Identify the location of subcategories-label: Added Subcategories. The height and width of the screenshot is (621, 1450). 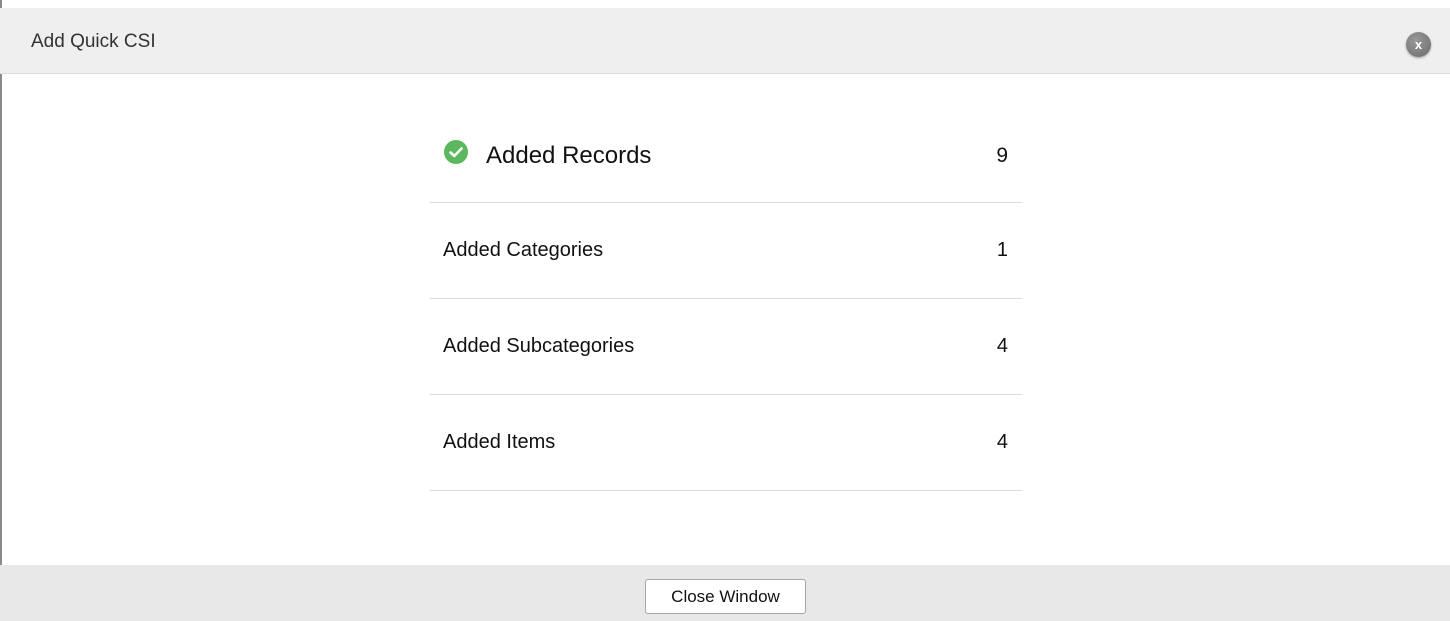
(539, 346).